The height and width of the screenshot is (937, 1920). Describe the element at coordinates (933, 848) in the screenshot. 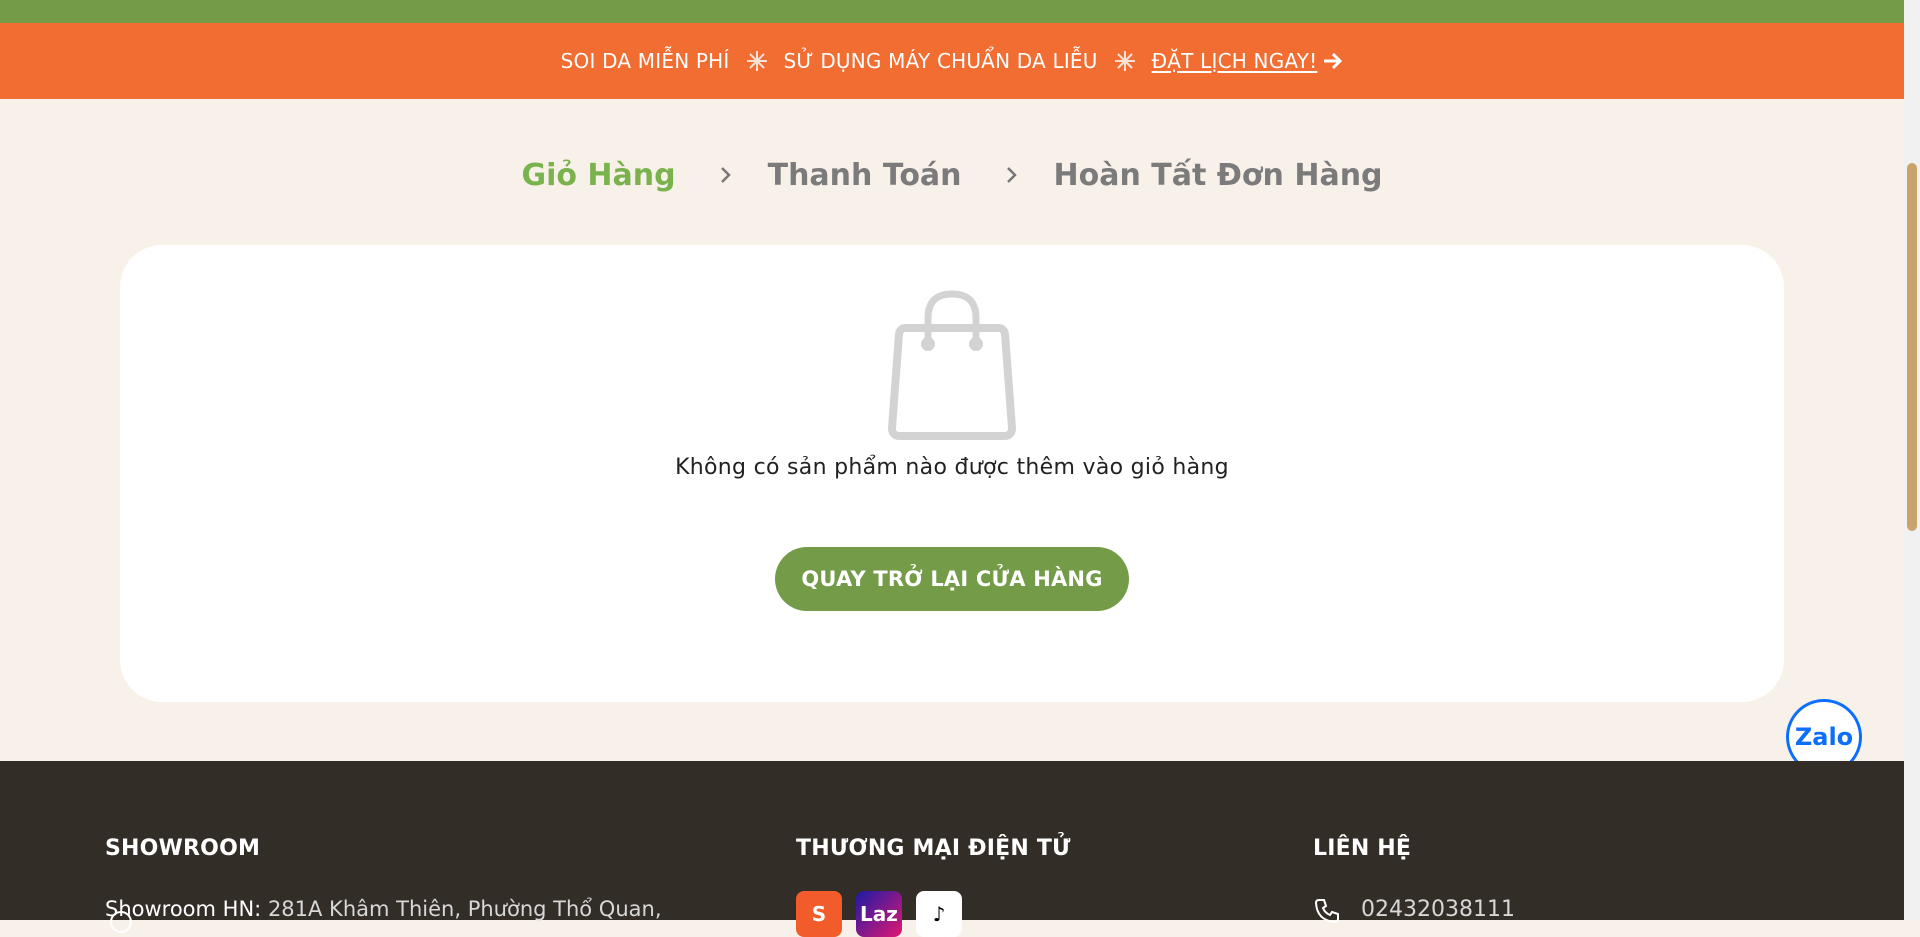

I see `ecommerce-title: THƯƠNG MẠI ĐIỆN TỬ` at that location.